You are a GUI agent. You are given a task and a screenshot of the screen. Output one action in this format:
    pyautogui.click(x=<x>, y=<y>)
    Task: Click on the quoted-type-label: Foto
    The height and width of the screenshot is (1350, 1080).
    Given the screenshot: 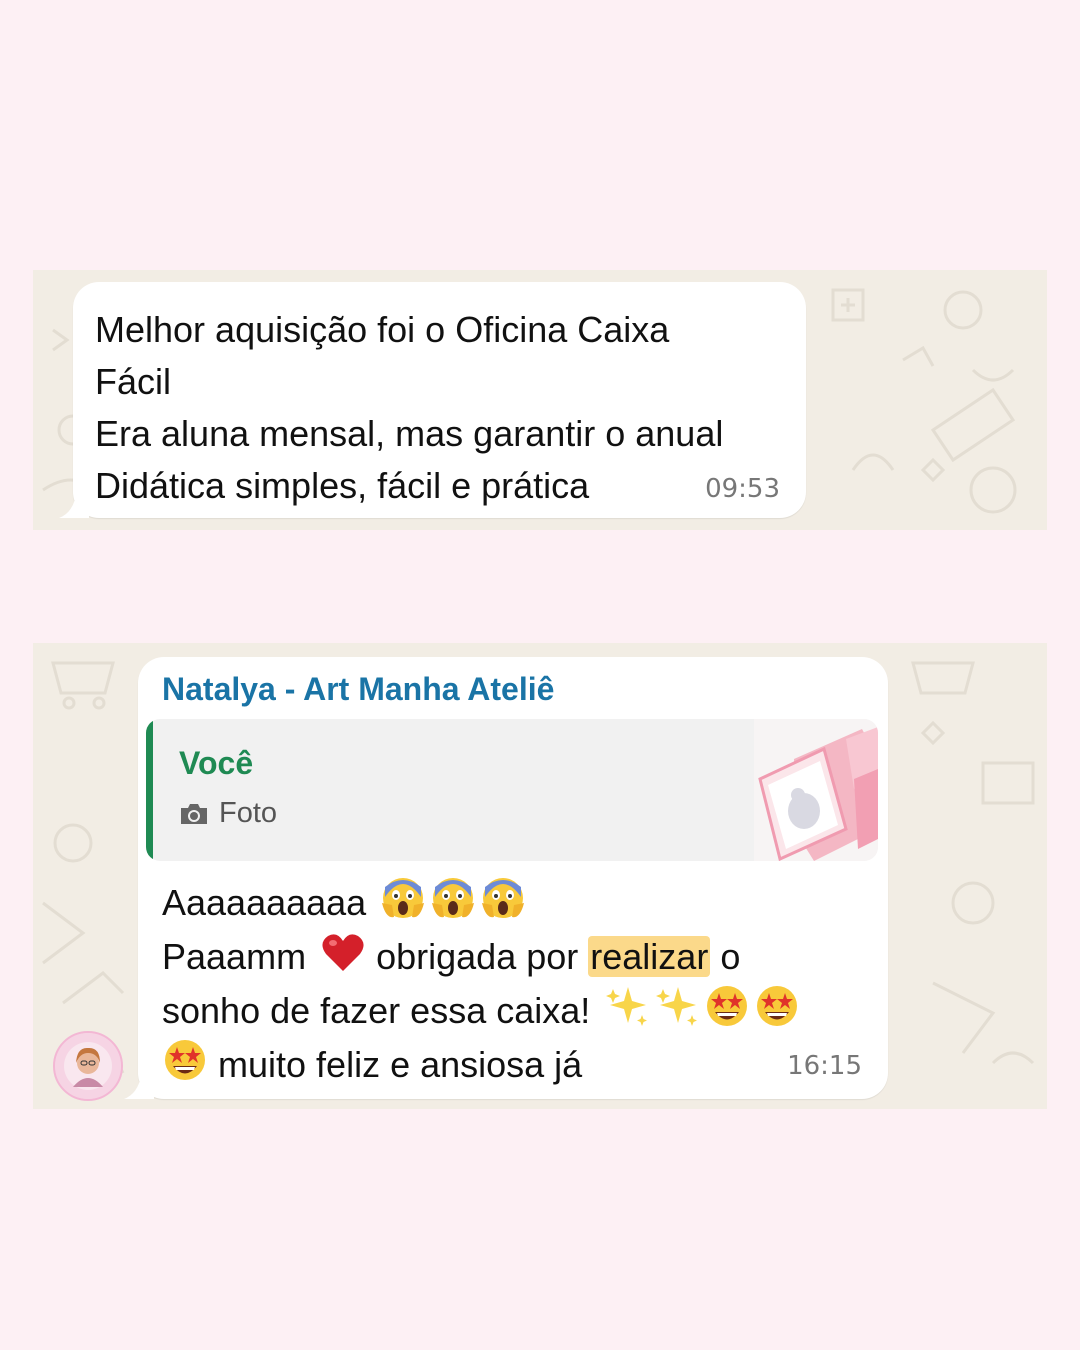 What is the action you would take?
    pyautogui.click(x=248, y=813)
    